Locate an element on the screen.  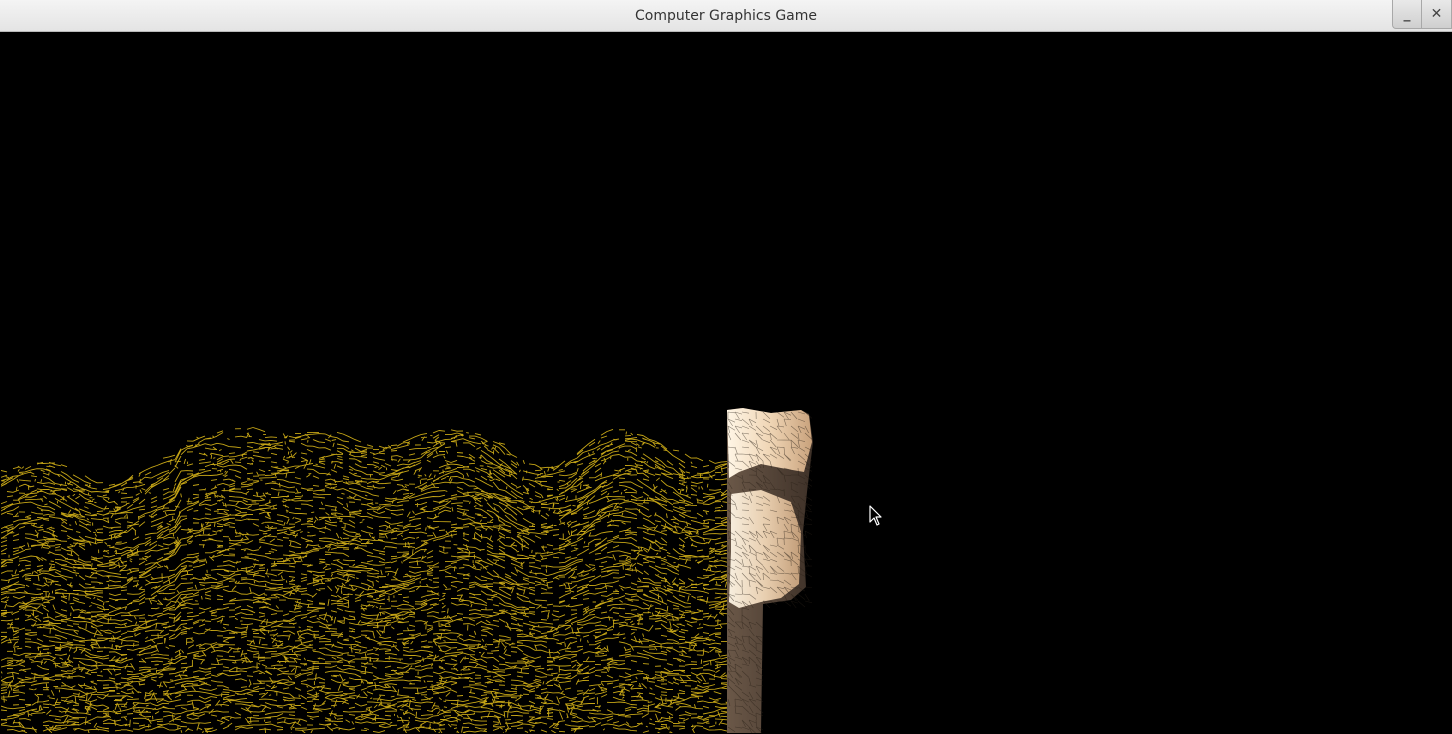
window-controls: _ ✕ is located at coordinates (1422, 14).